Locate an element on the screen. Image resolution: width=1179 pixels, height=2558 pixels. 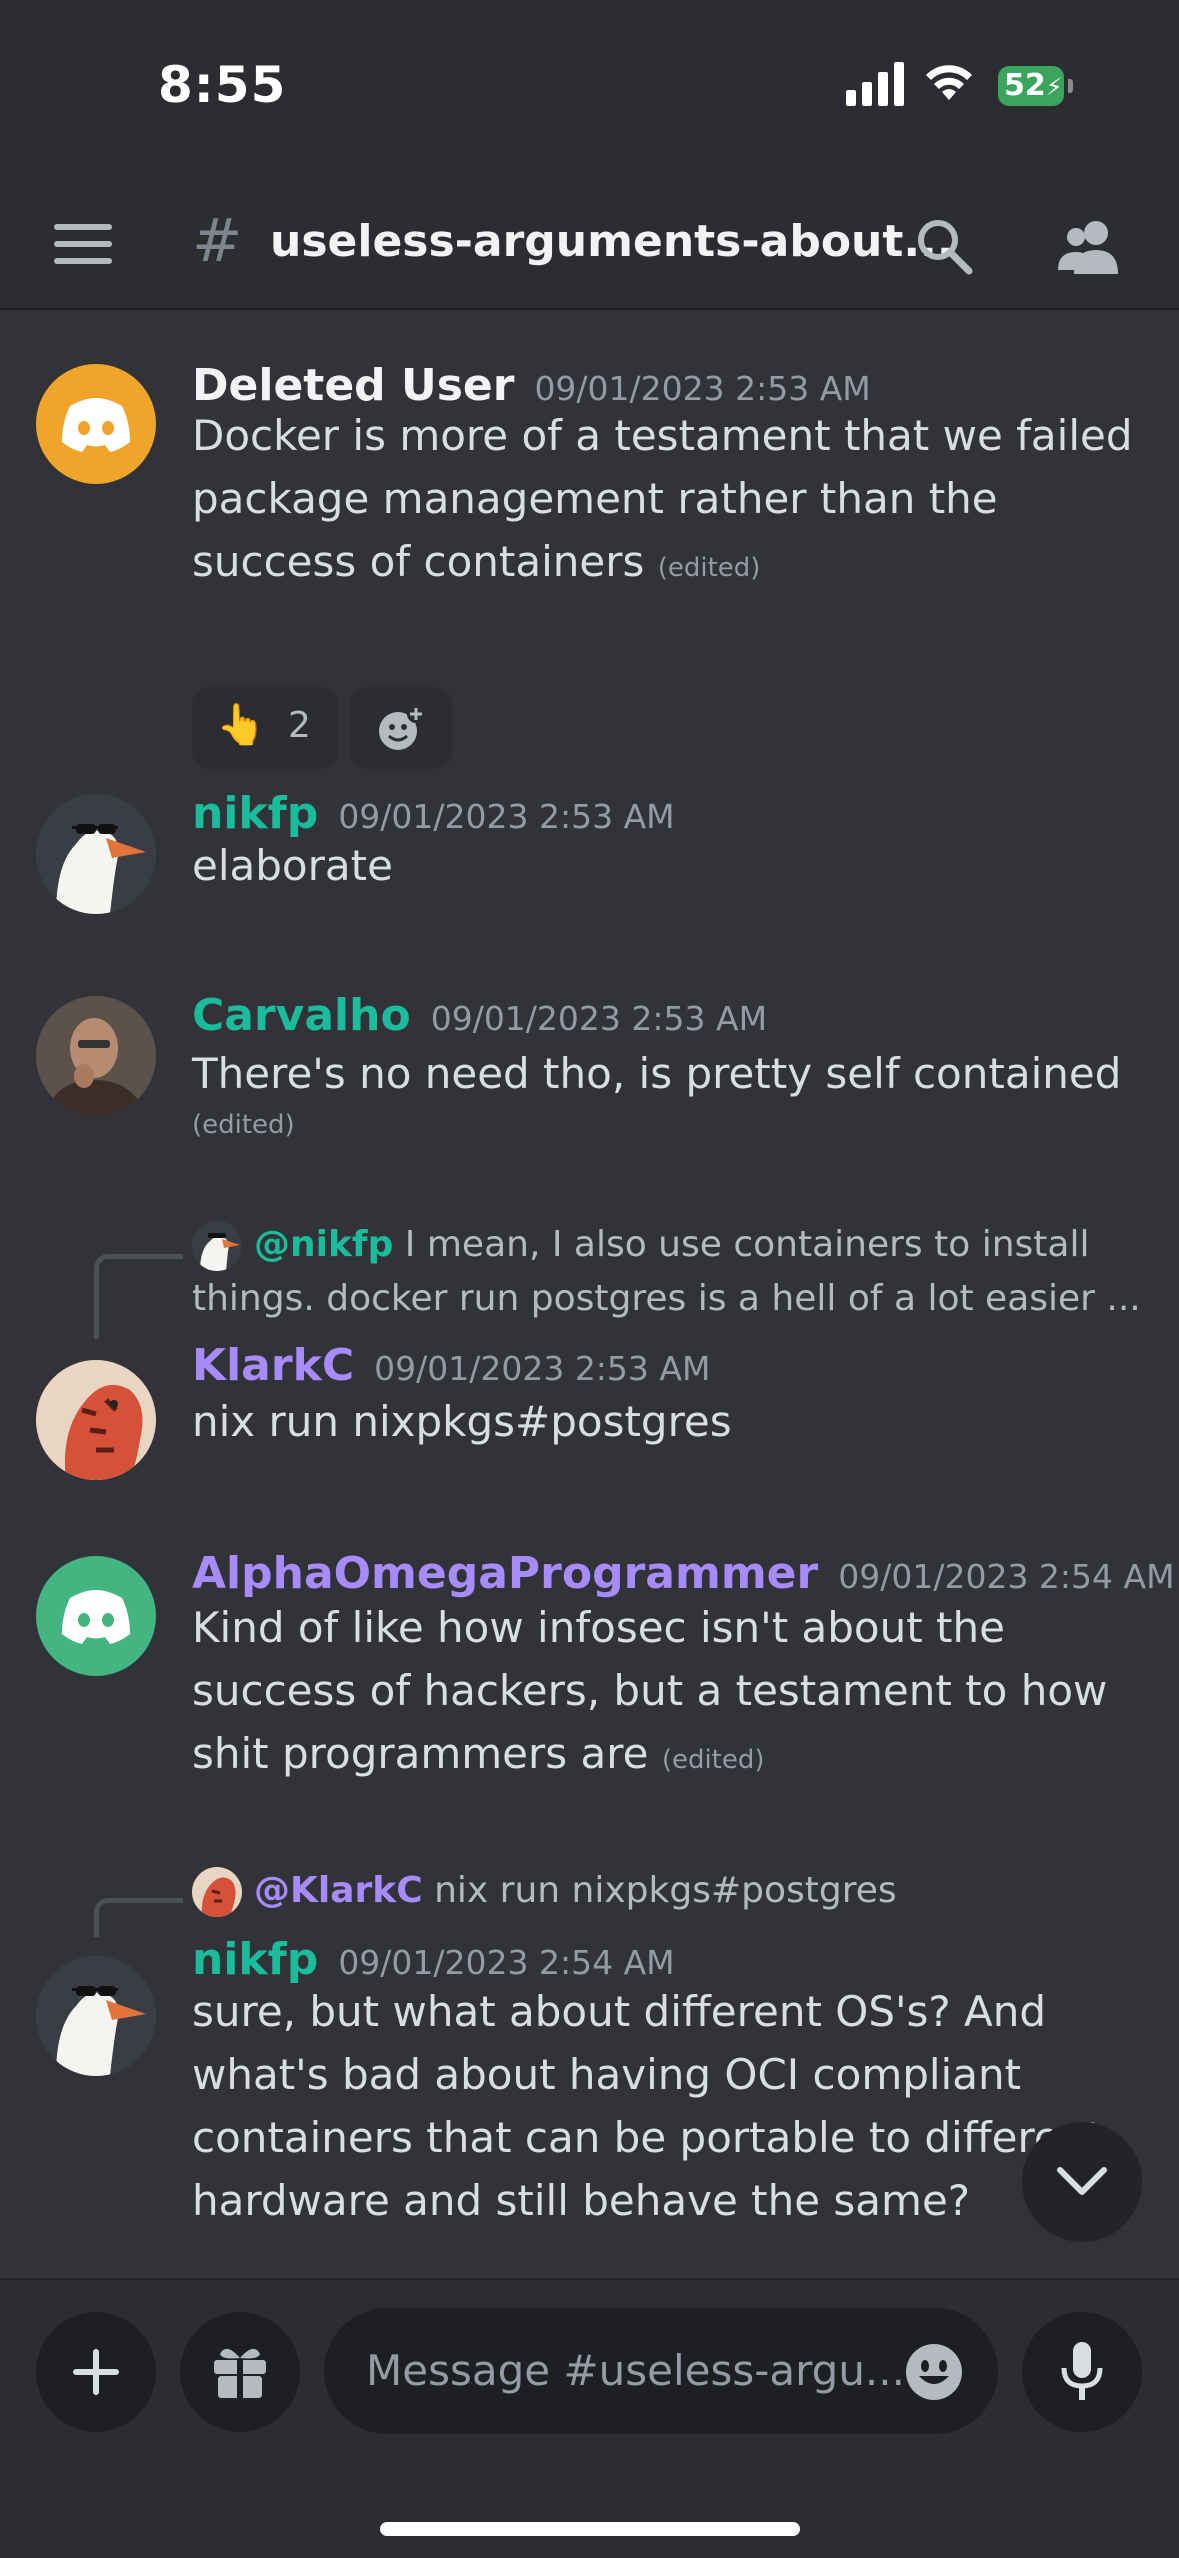
message-text: elaborate is located at coordinates (292, 865).